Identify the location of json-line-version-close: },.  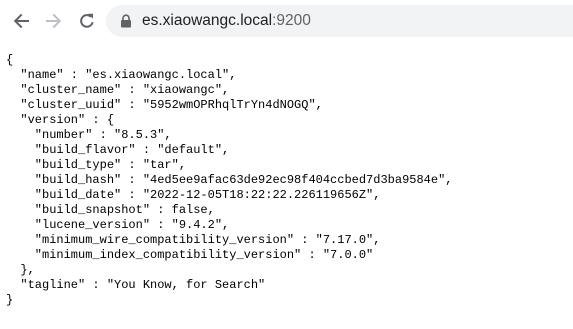
(20, 270).